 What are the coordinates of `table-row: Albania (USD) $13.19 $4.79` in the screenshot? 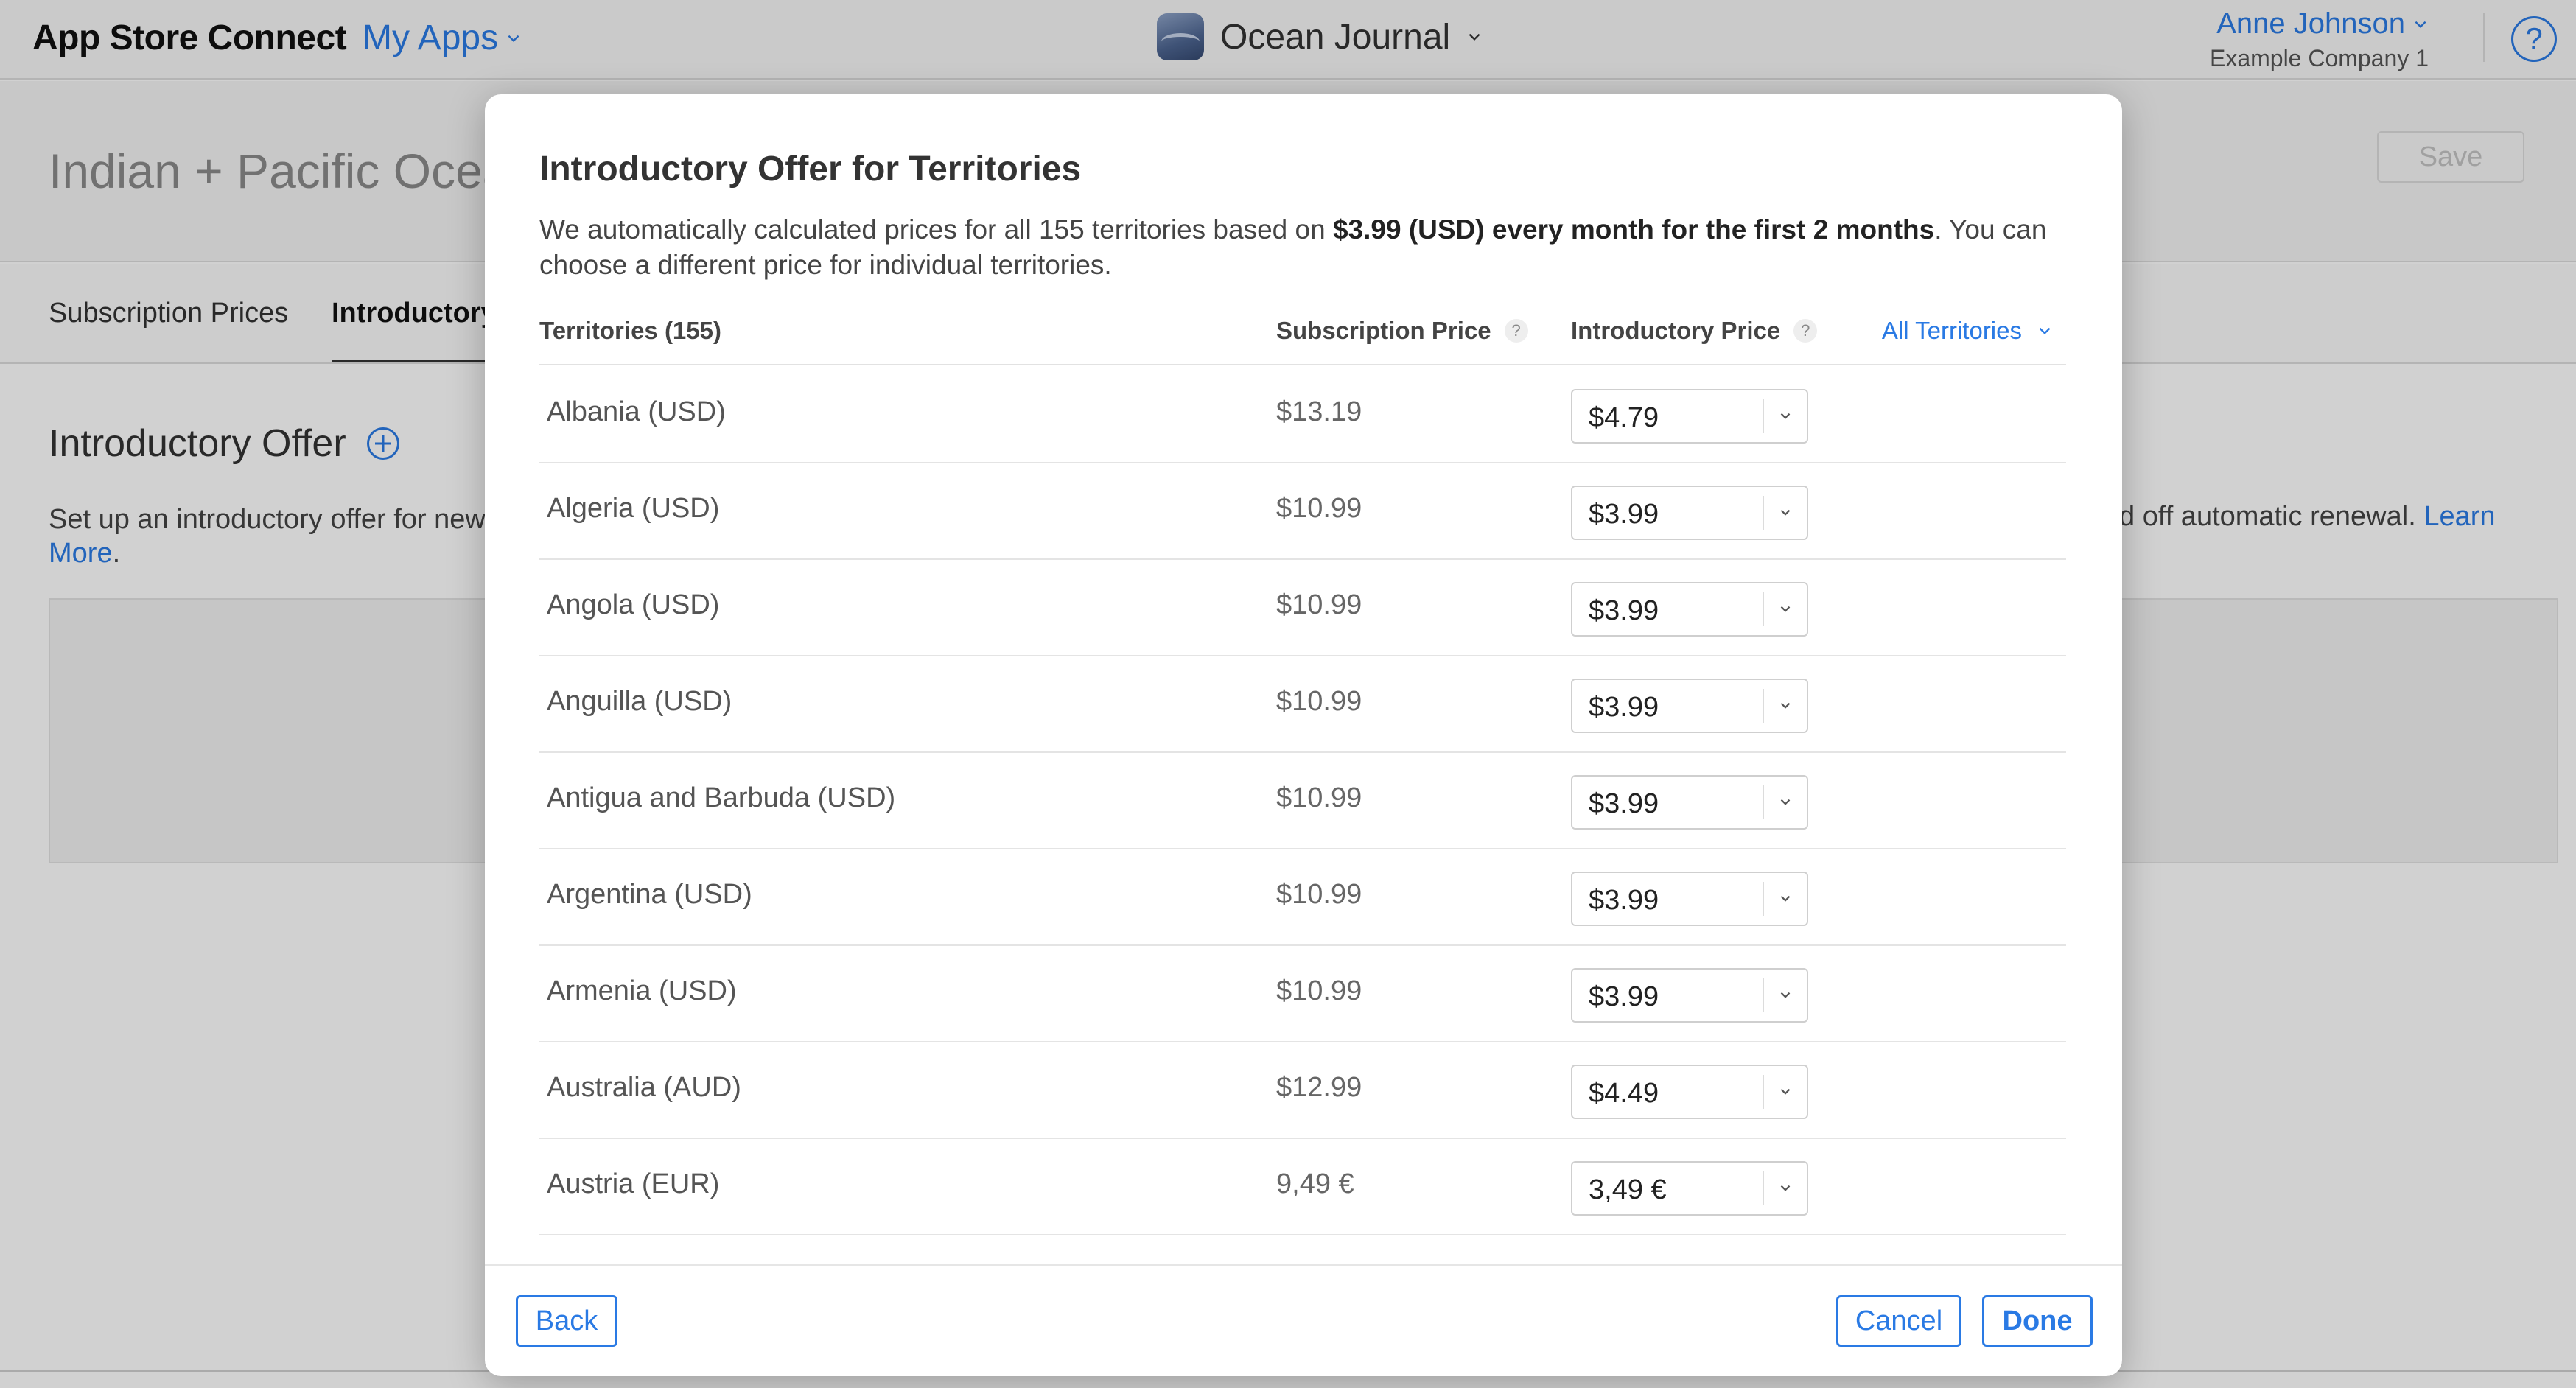 It's located at (1302, 415).